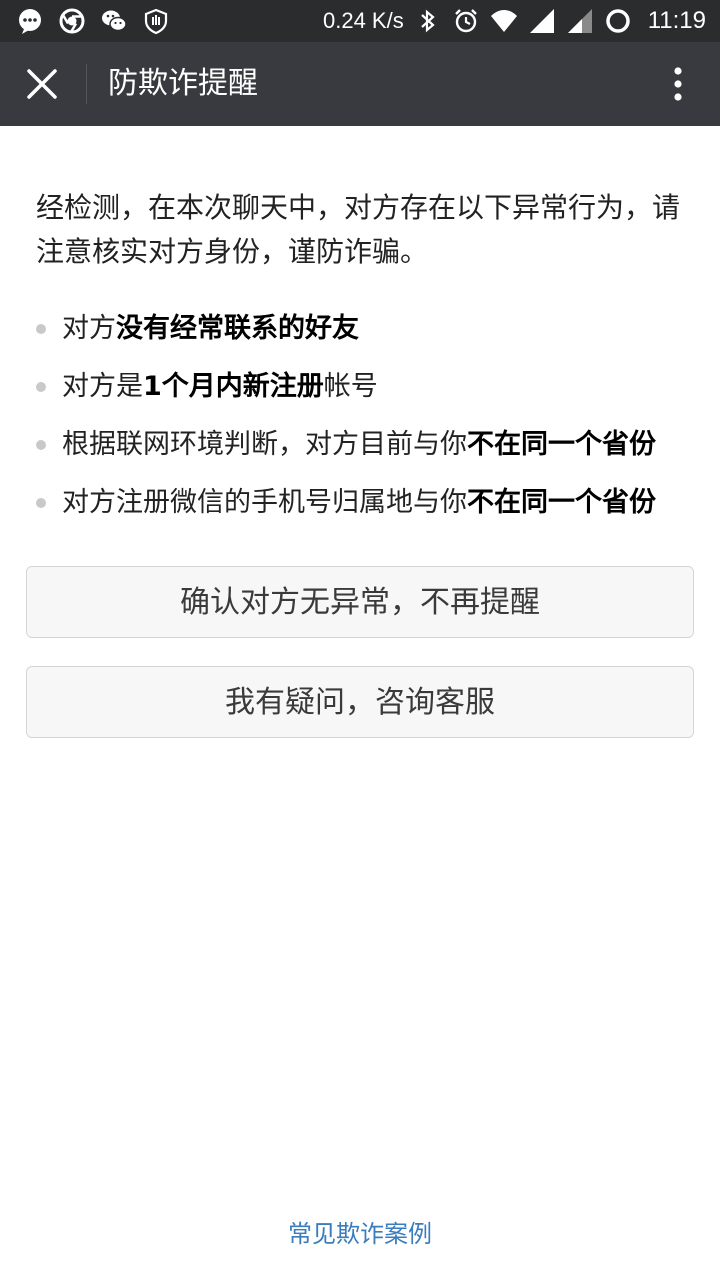 The image size is (720, 1280). Describe the element at coordinates (361, 329) in the screenshot. I see `list-item: 对方没有经常联系的好友` at that location.